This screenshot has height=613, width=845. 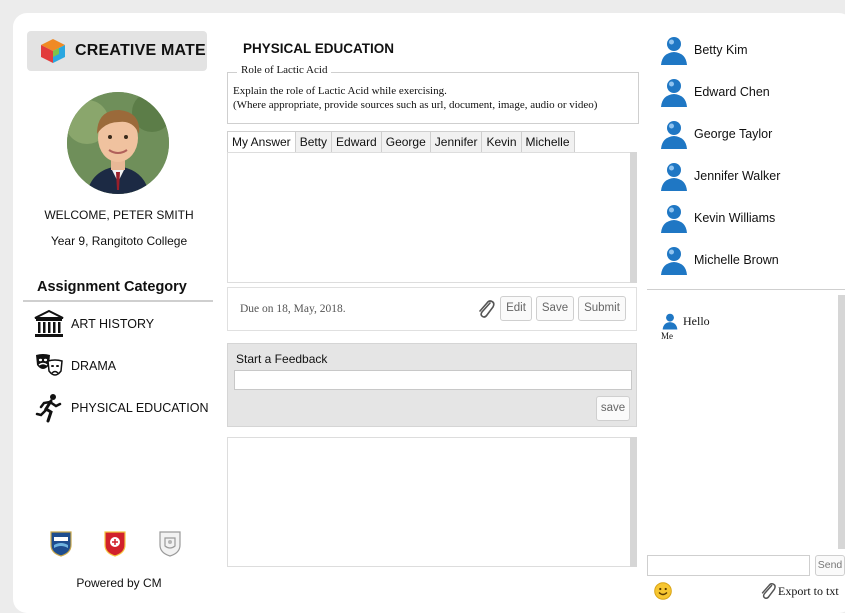 What do you see at coordinates (261, 141) in the screenshot?
I see `tab-my-answer: My Answer` at bounding box center [261, 141].